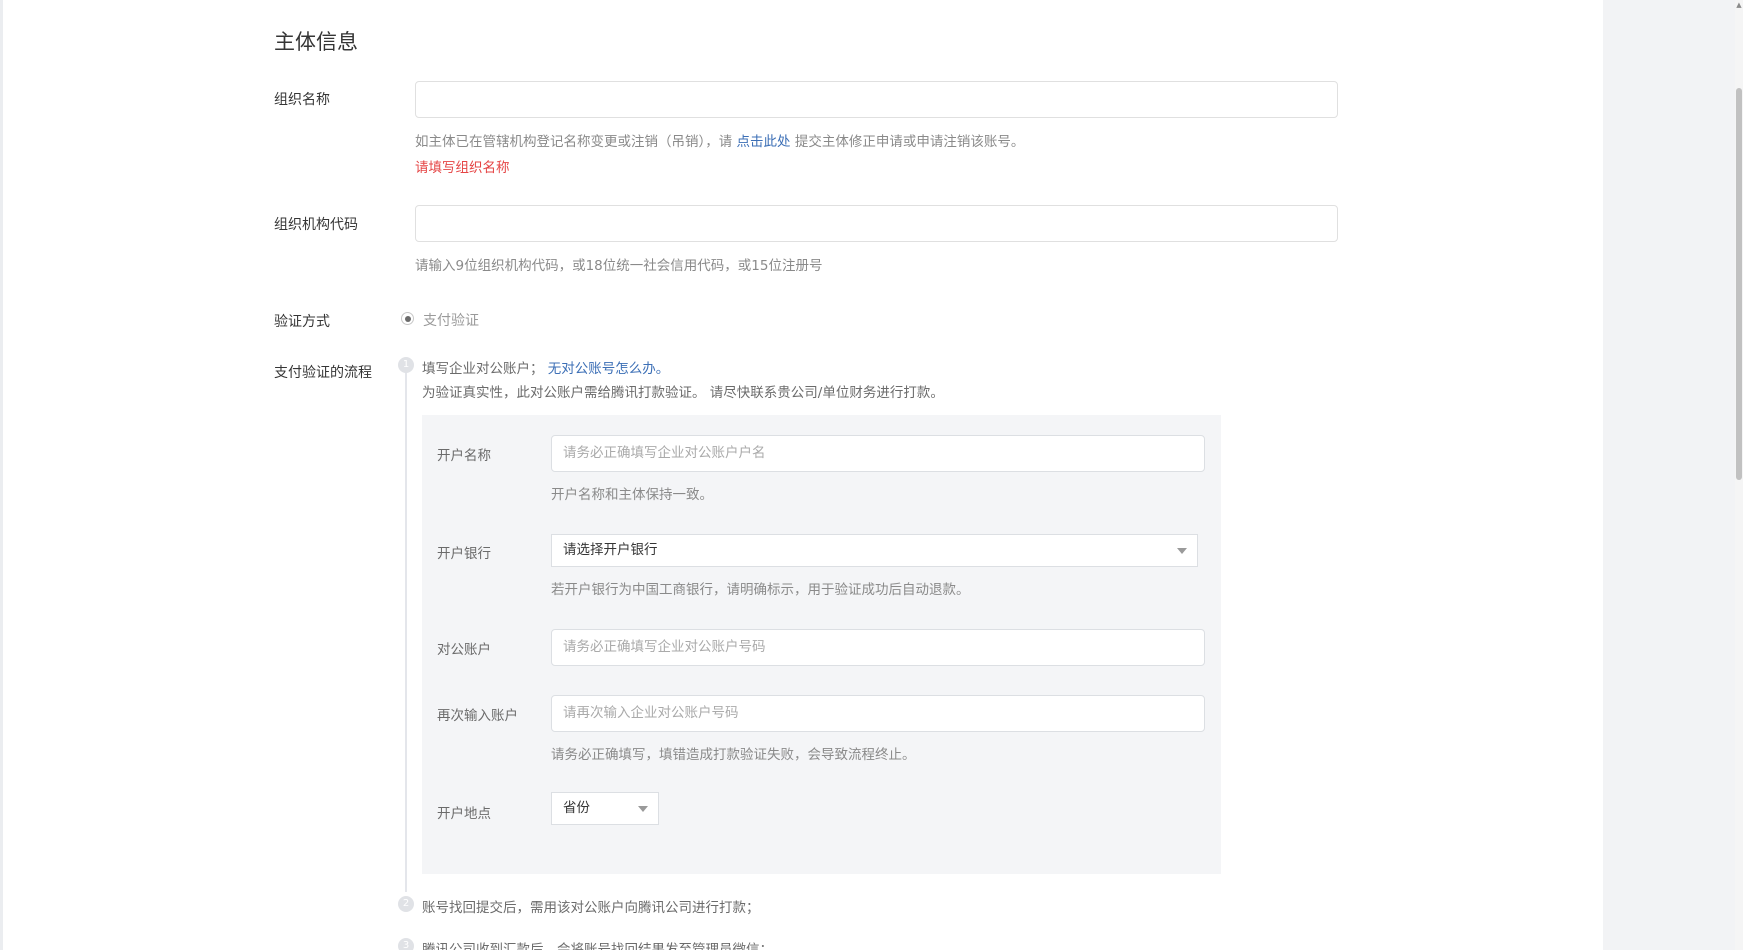 The image size is (1743, 950). What do you see at coordinates (733, 755) in the screenshot?
I see `account-confirm-hint: 请务必正确填写，填错造成打款验证失败，会导致流程终止。` at bounding box center [733, 755].